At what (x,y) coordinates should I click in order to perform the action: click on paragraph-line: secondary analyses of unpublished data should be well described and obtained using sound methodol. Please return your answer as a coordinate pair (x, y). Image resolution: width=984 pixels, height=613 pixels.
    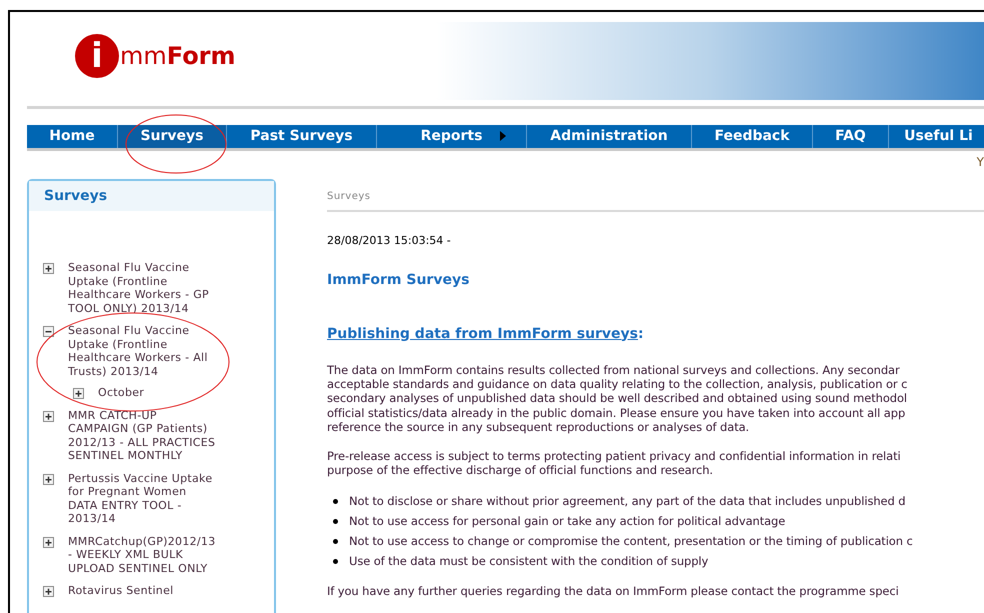
    Looking at the image, I should click on (617, 398).